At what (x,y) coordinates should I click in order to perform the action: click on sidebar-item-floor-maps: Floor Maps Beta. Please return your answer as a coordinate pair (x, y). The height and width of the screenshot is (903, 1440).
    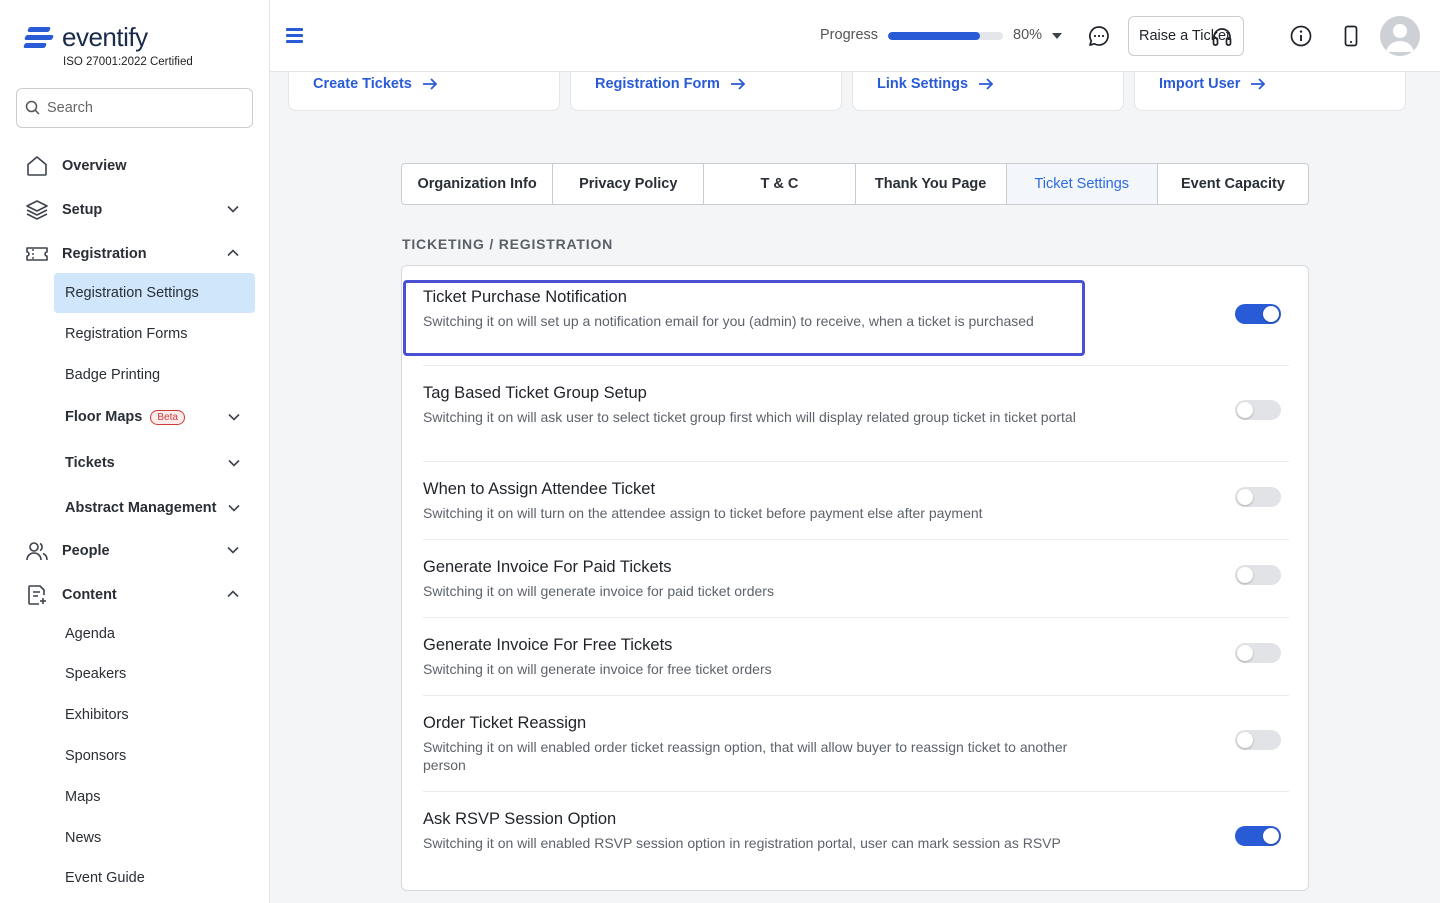
    Looking at the image, I should click on (154, 417).